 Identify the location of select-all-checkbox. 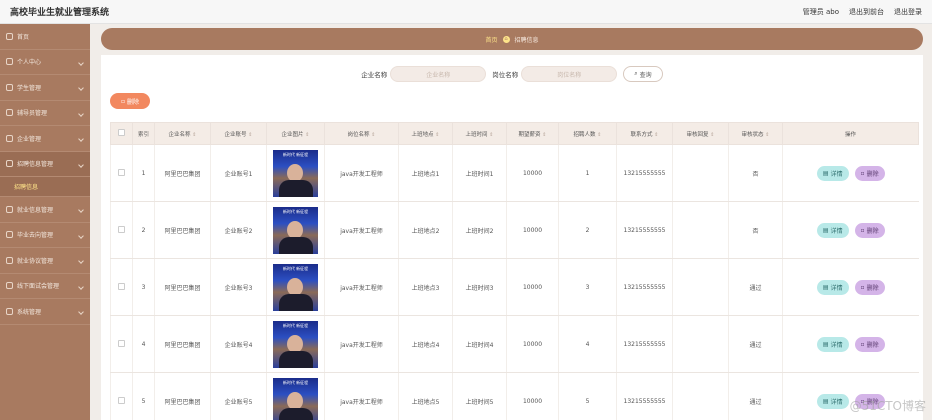
(121, 132).